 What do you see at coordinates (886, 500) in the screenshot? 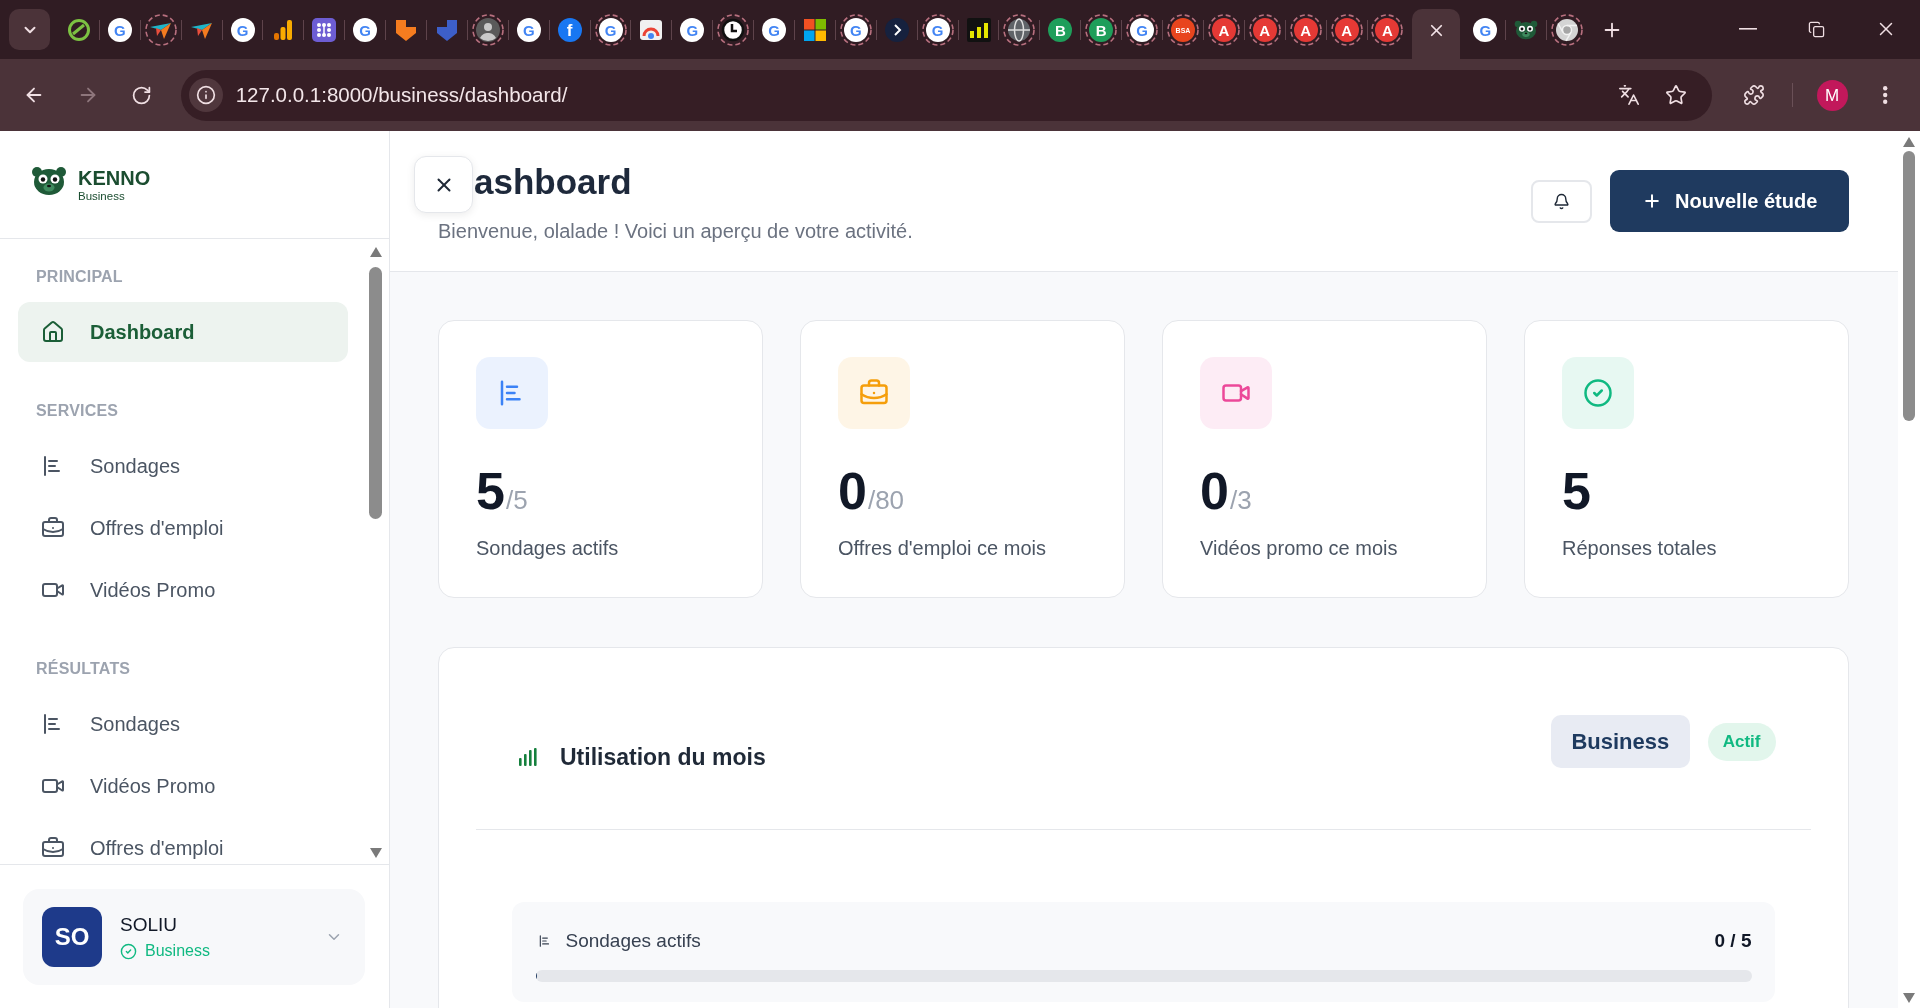
I see `stat-limit: /80` at bounding box center [886, 500].